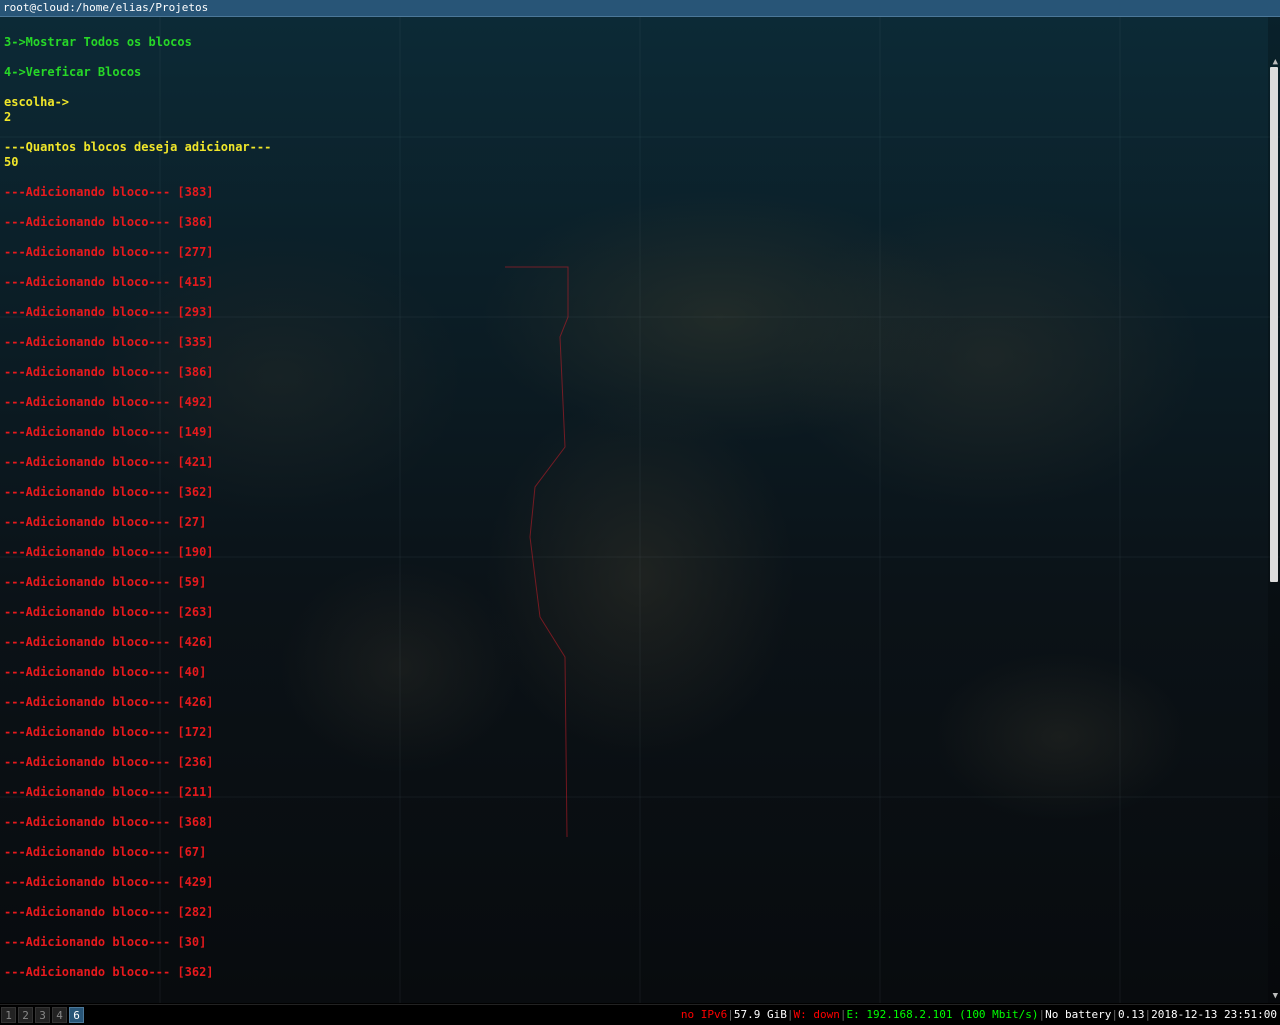 The image size is (1280, 1025). Describe the element at coordinates (109, 432) in the screenshot. I see `terminal-line: ---Adicionando bloco--- [149]` at that location.